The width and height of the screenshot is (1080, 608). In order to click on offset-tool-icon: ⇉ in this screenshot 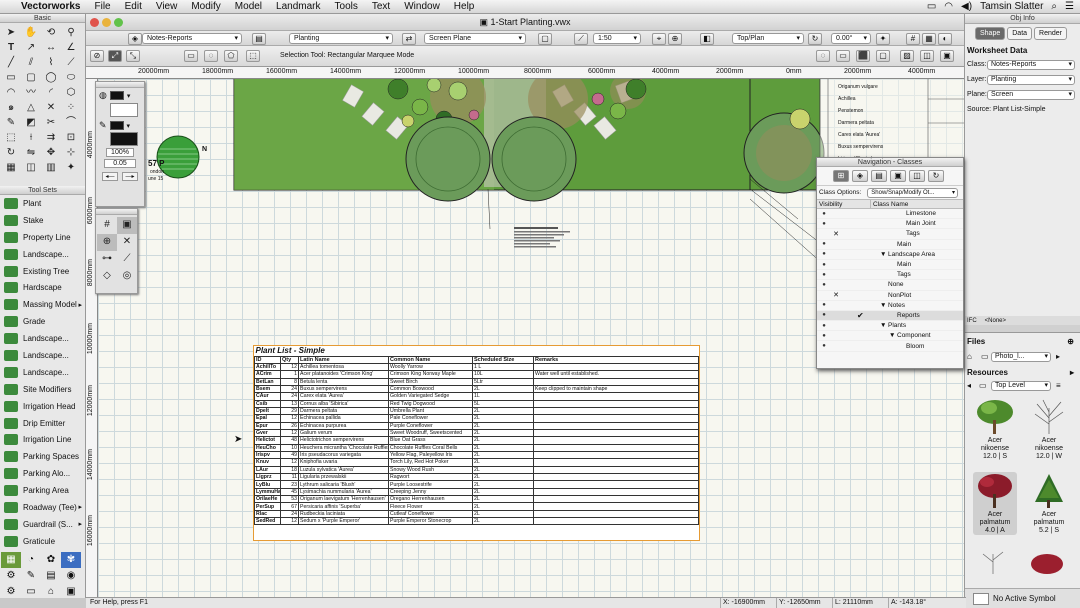, I will do `click(51, 137)`.